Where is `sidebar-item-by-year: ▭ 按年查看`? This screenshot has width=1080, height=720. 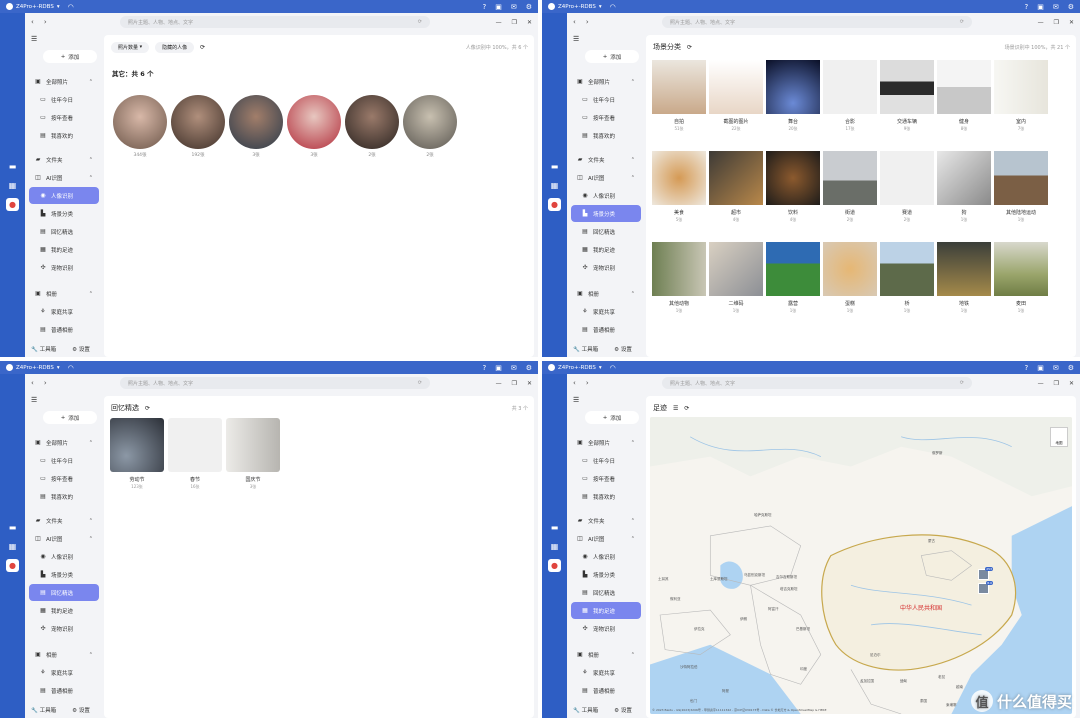 sidebar-item-by-year: ▭ 按年查看 is located at coordinates (64, 478).